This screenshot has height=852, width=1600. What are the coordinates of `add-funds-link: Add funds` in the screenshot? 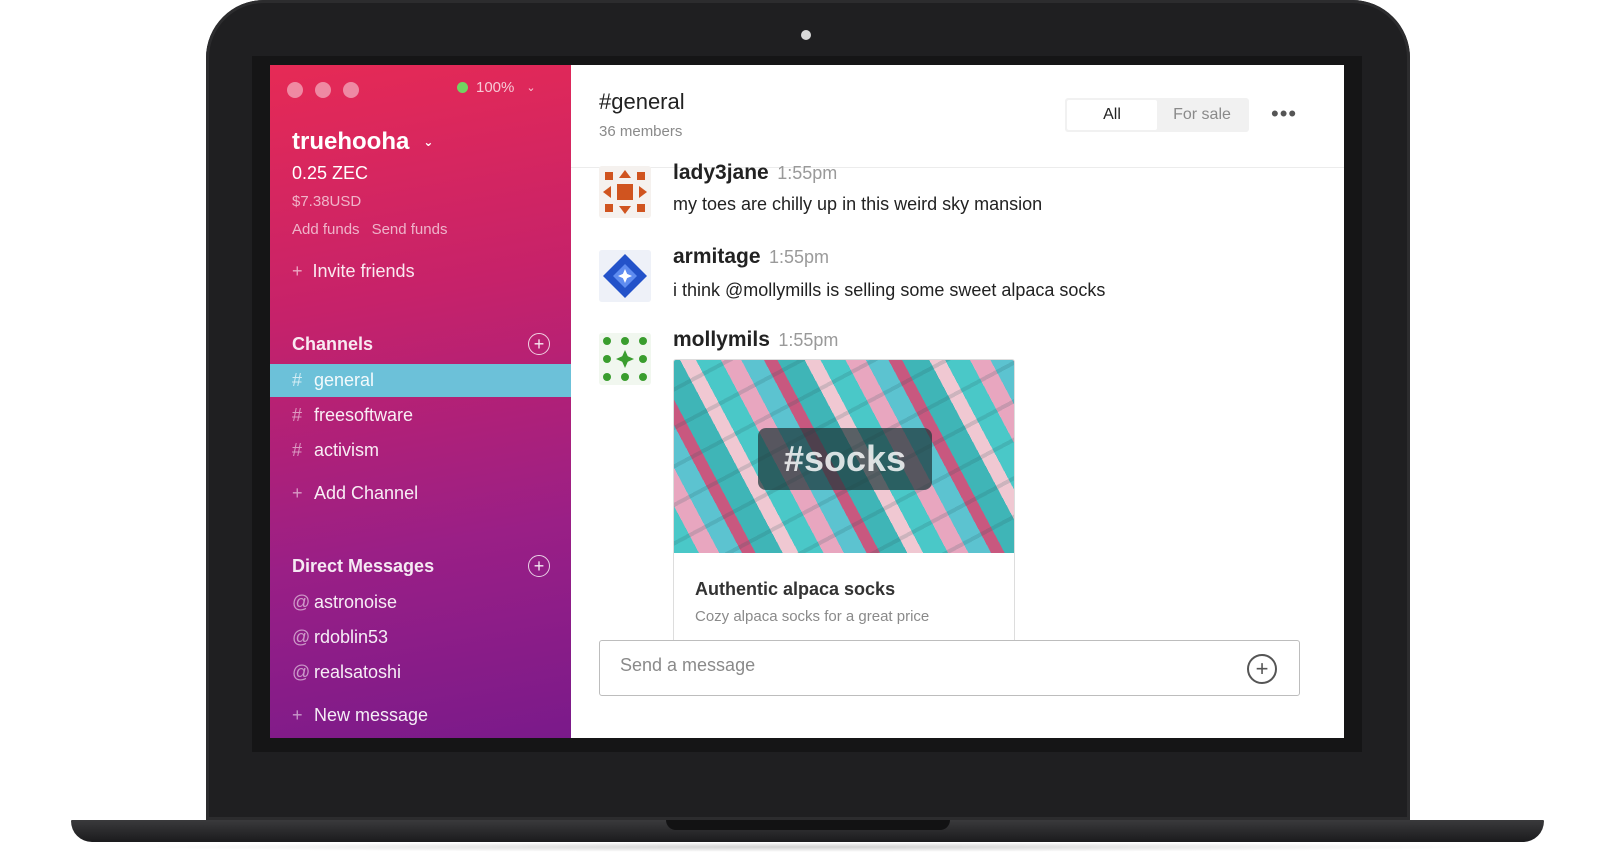 It's located at (326, 229).